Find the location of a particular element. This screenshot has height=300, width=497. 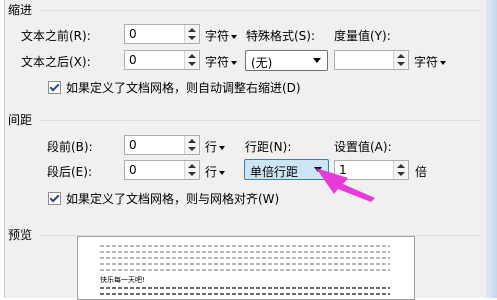

indent-before-label: 文本之前(R): is located at coordinates (56, 36).